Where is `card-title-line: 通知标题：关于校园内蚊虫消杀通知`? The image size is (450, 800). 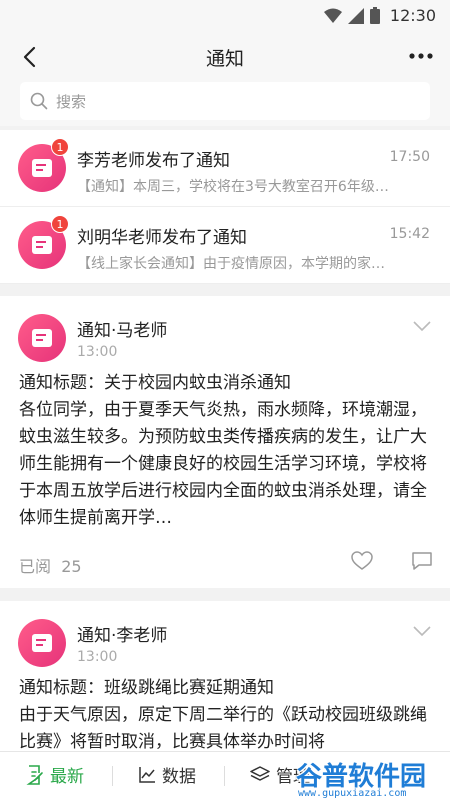 card-title-line: 通知标题：关于校园内蚊虫消杀通知 is located at coordinates (155, 383).